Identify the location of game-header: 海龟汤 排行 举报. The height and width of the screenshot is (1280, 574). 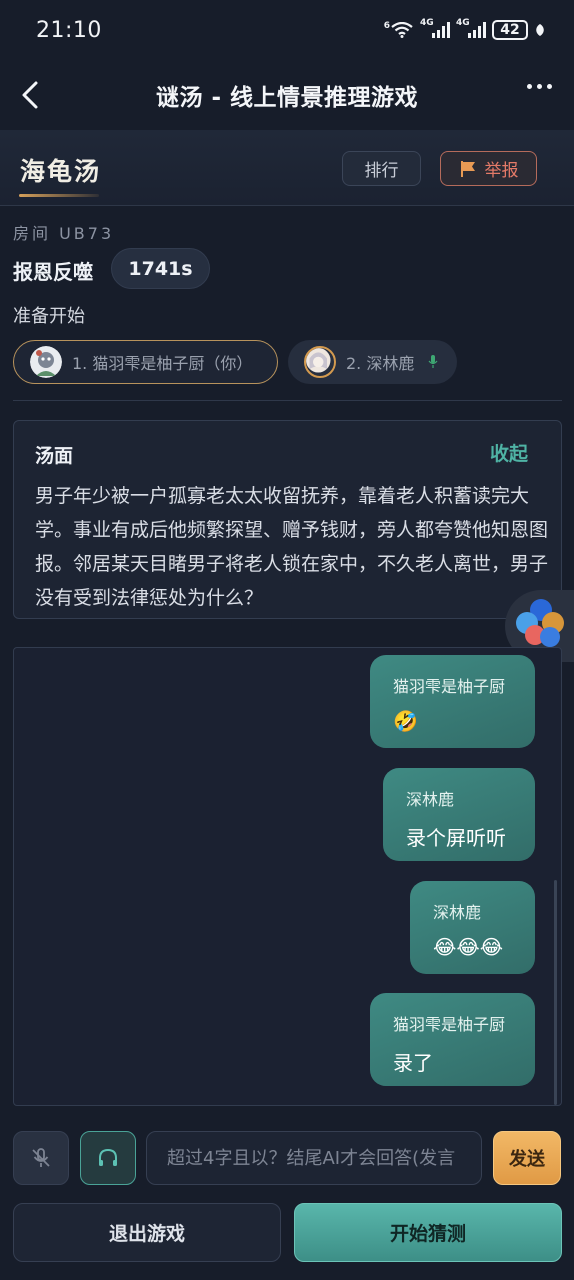
(287, 168).